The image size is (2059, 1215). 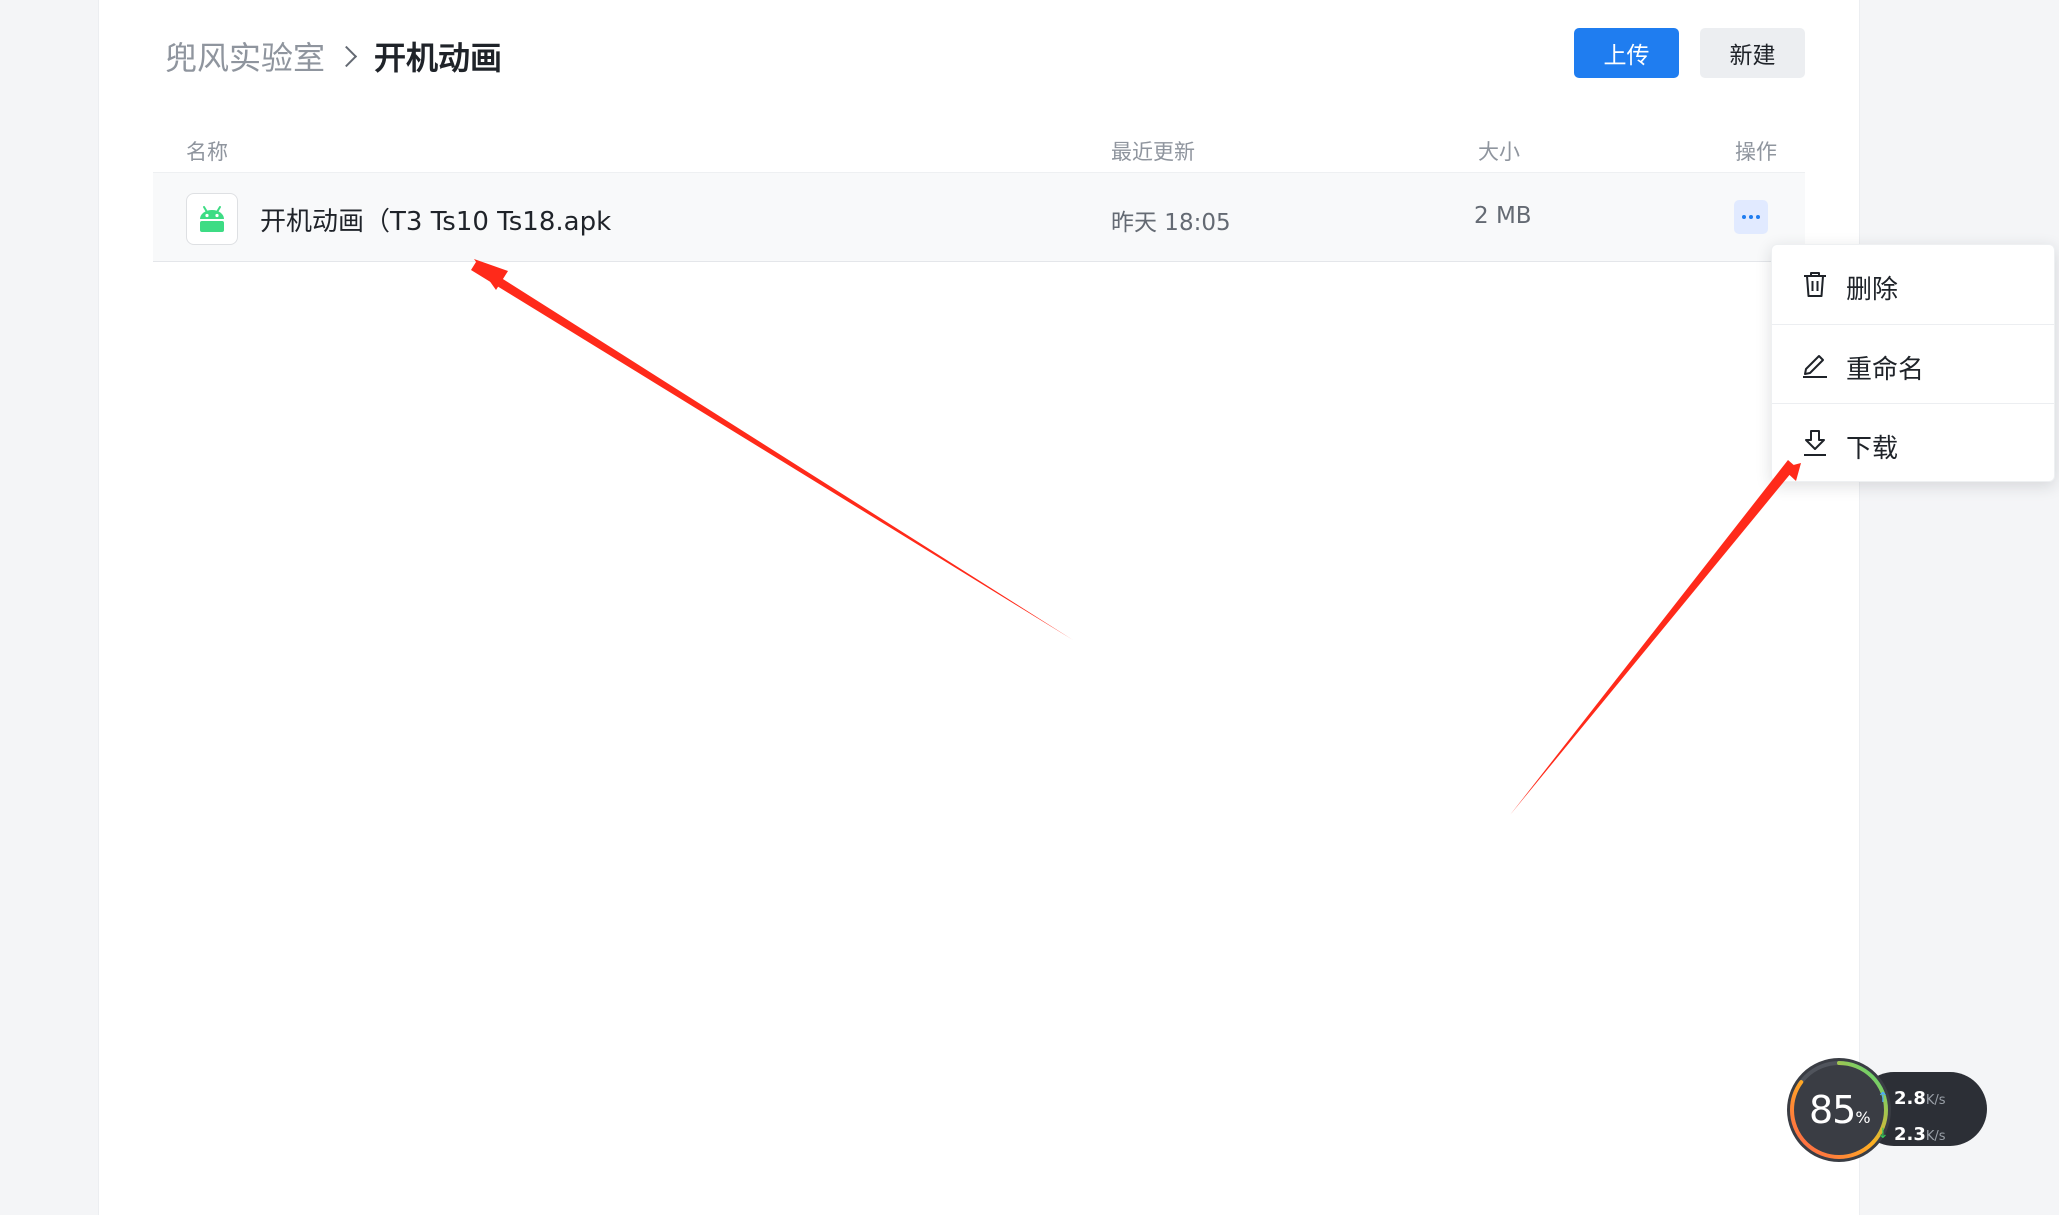 I want to click on upload-speed: 2.8K/s, so click(x=1920, y=1098).